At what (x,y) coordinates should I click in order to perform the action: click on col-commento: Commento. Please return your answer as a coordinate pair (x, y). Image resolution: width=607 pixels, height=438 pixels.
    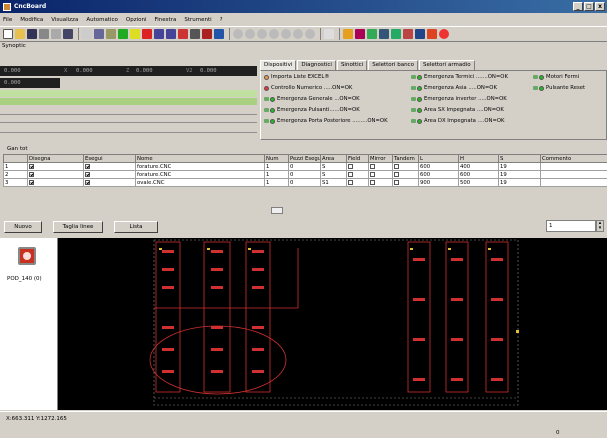
    Looking at the image, I should click on (573, 158).